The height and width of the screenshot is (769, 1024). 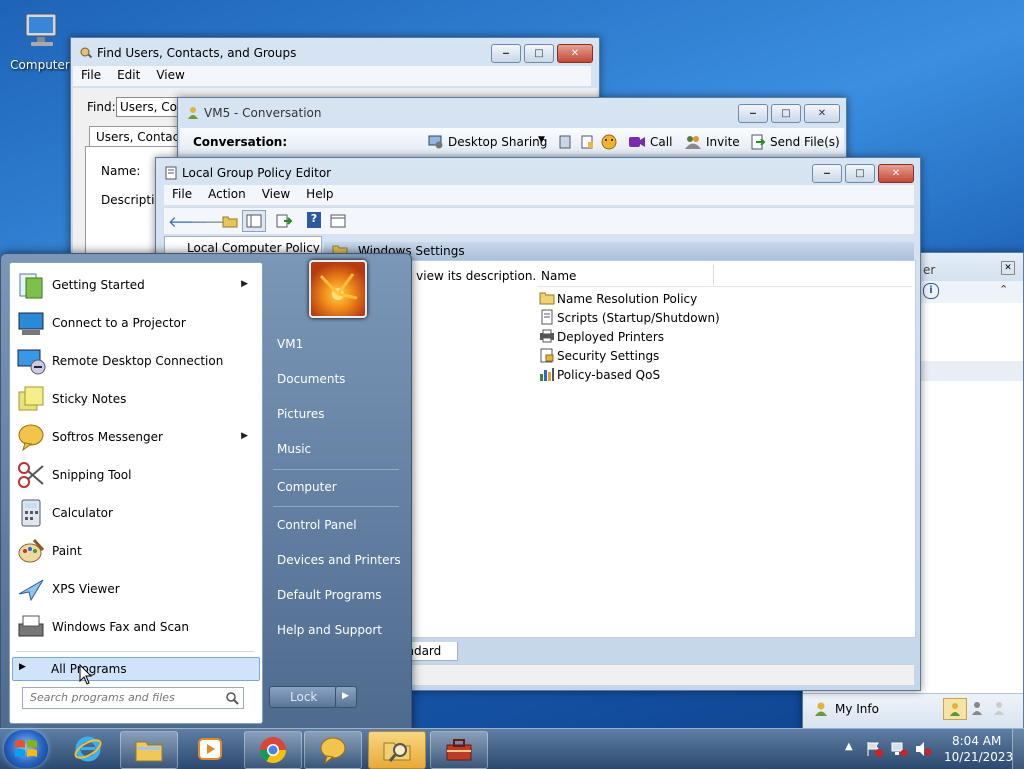 I want to click on policy-editor-icon, so click(x=171, y=173).